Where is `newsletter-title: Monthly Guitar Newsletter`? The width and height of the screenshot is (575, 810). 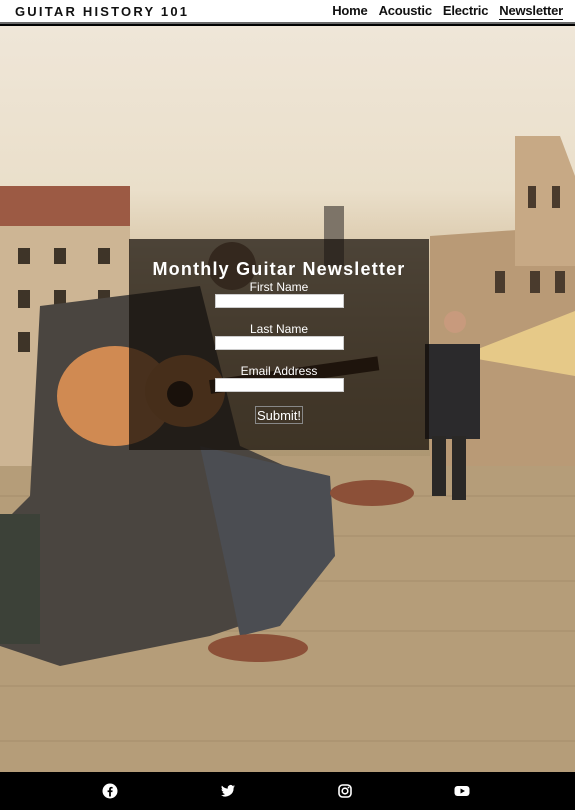 newsletter-title: Monthly Guitar Newsletter is located at coordinates (279, 269).